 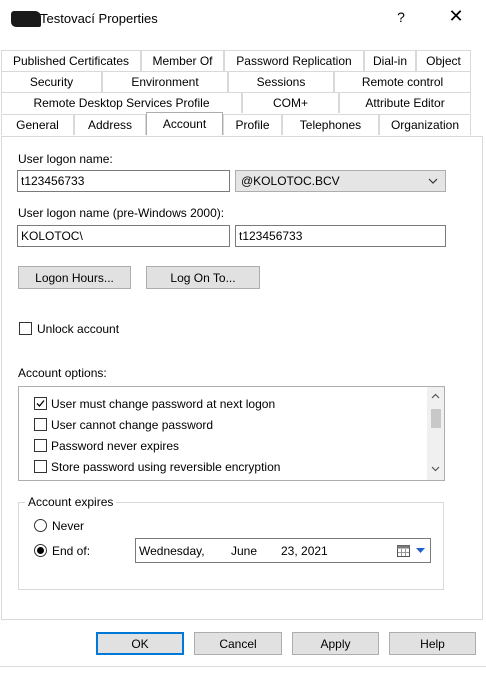 I want to click on title-bar: Testovací Properties ? ✕, so click(x=243, y=19).